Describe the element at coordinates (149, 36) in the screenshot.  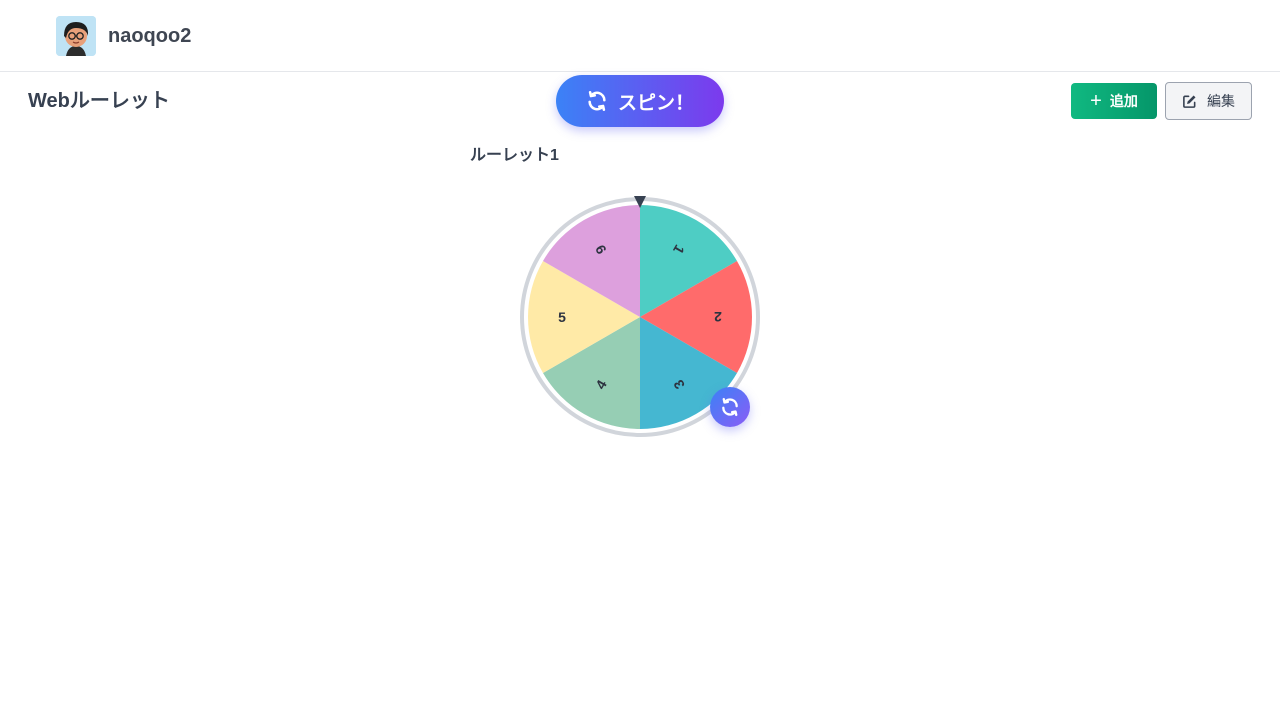
I see `username: naoqoo2` at that location.